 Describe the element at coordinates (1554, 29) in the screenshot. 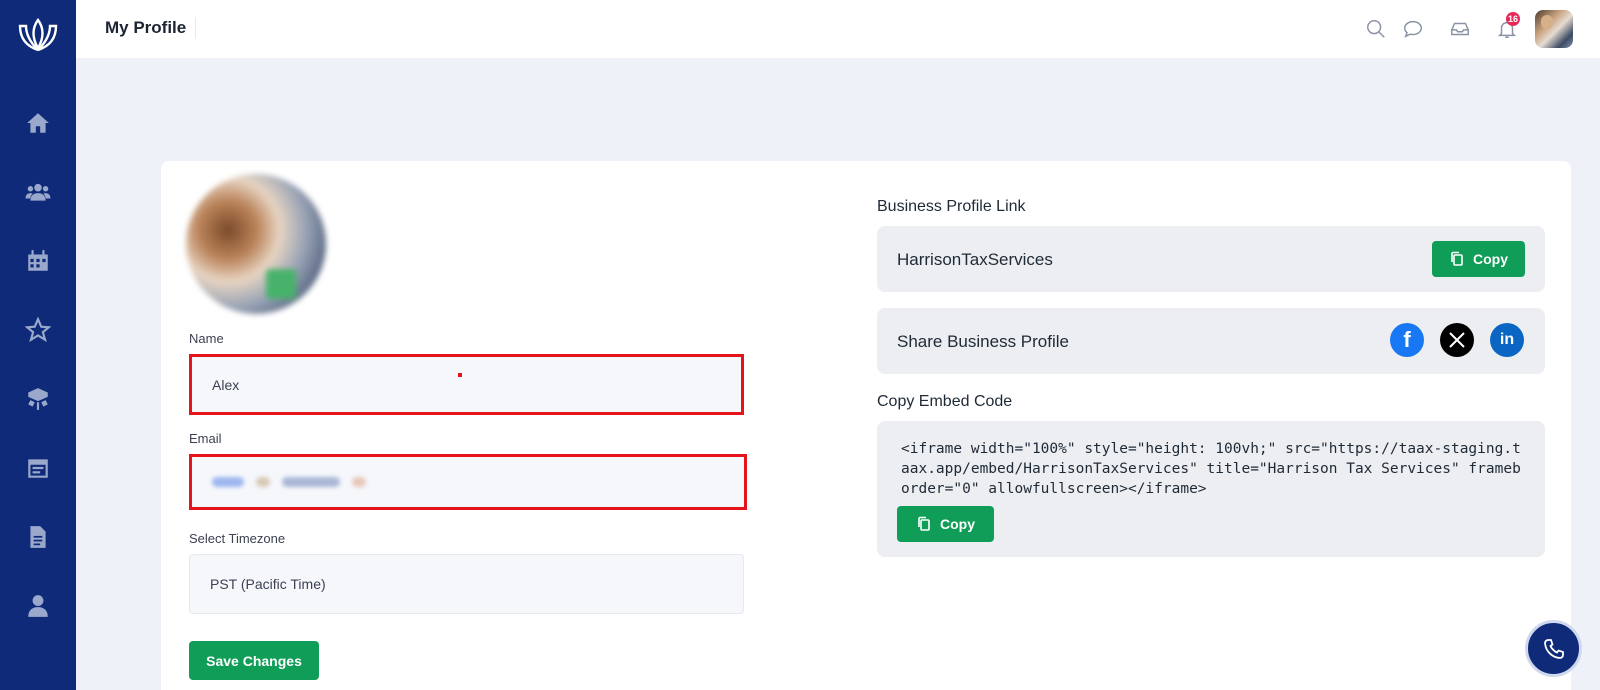

I see `user-avatar` at that location.